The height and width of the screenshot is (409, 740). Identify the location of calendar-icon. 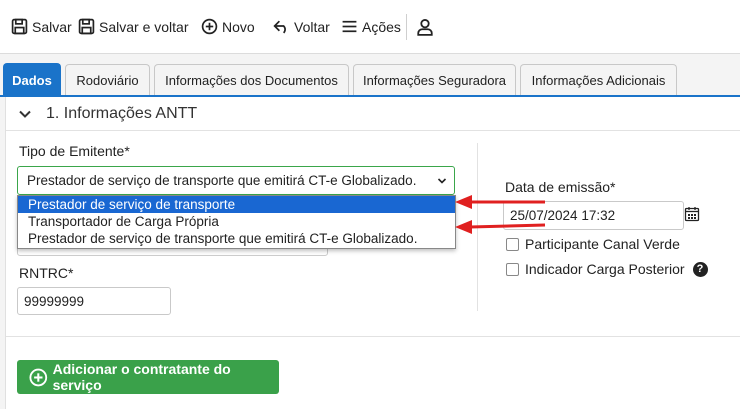
(692, 214).